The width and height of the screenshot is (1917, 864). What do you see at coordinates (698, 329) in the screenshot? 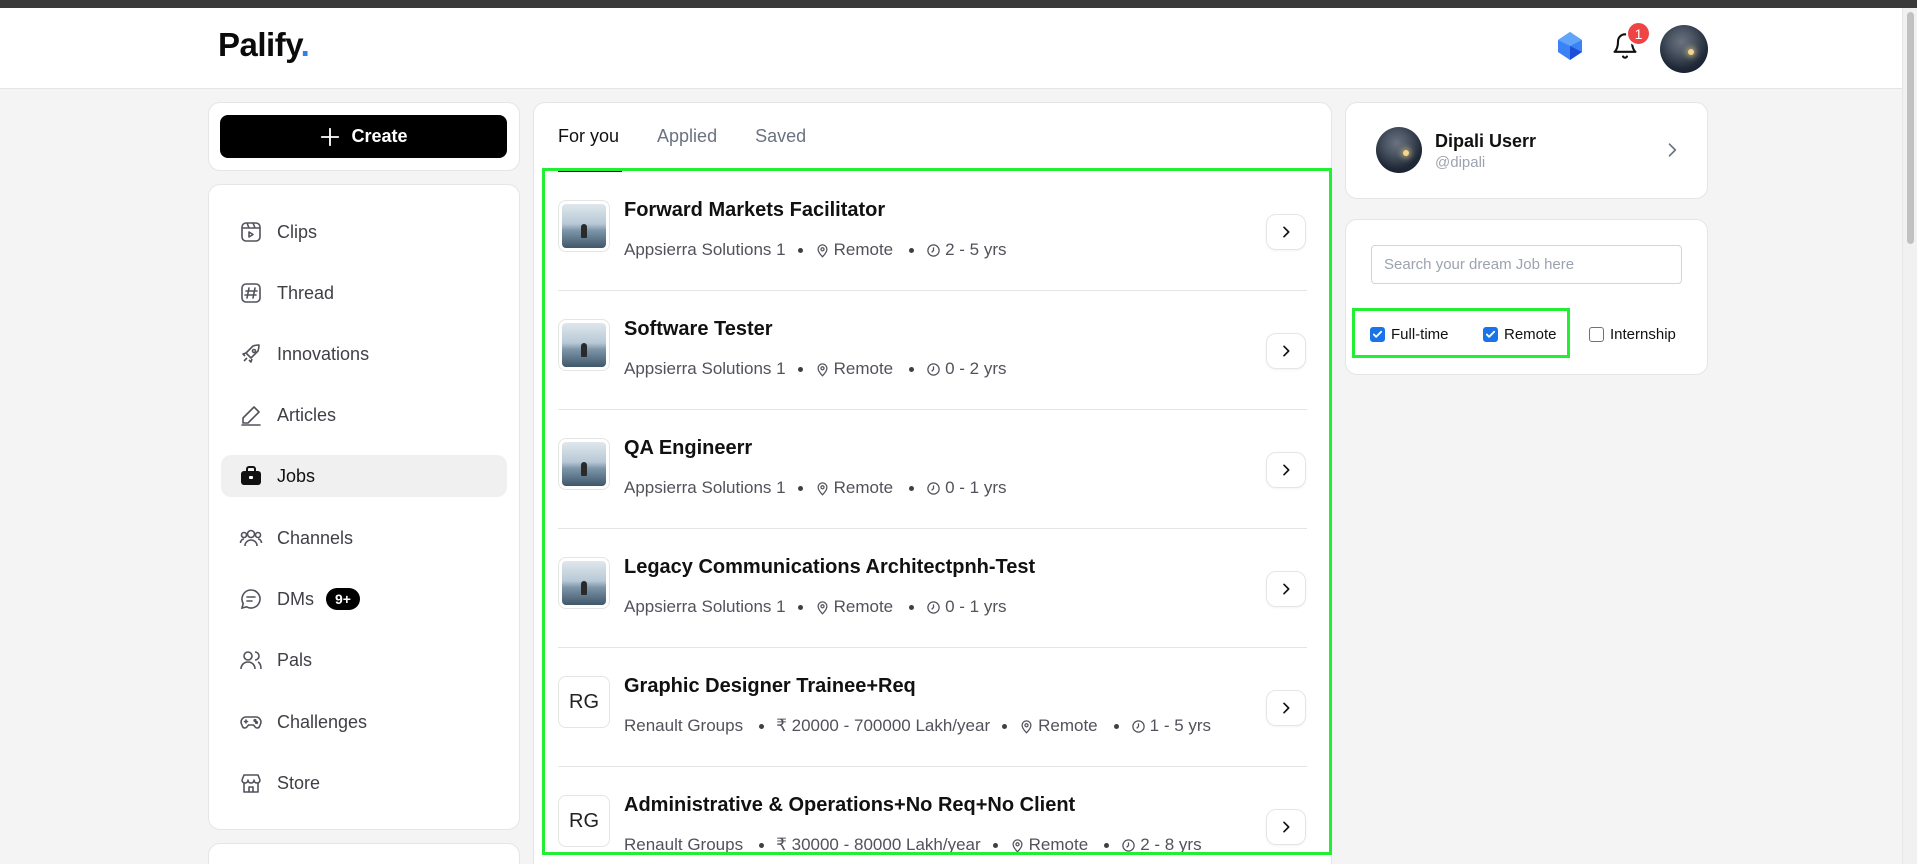
I see `job-title: Software Tester` at bounding box center [698, 329].